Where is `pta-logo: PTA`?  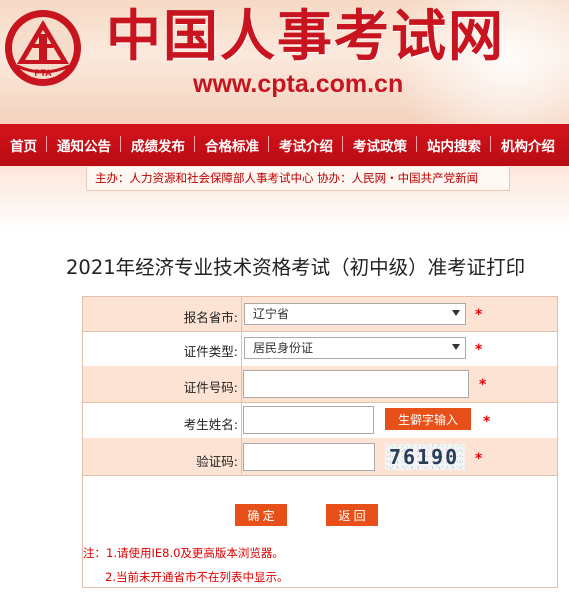 pta-logo: PTA is located at coordinates (43, 48).